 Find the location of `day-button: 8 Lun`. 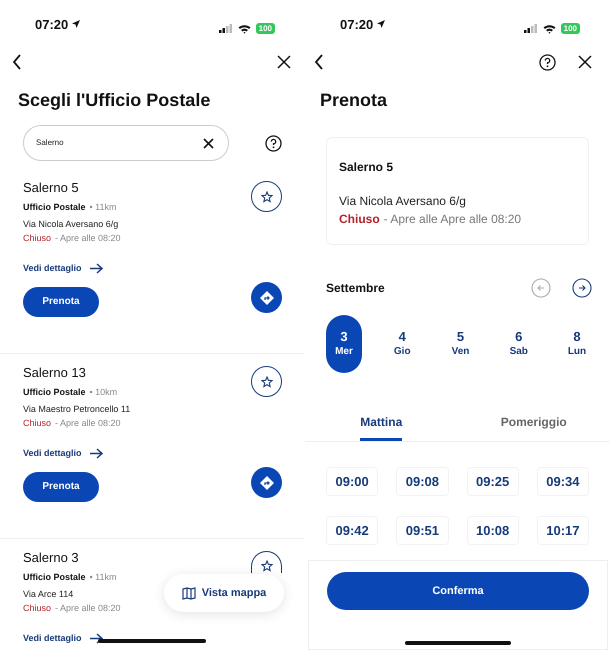

day-button: 8 Lun is located at coordinates (577, 344).